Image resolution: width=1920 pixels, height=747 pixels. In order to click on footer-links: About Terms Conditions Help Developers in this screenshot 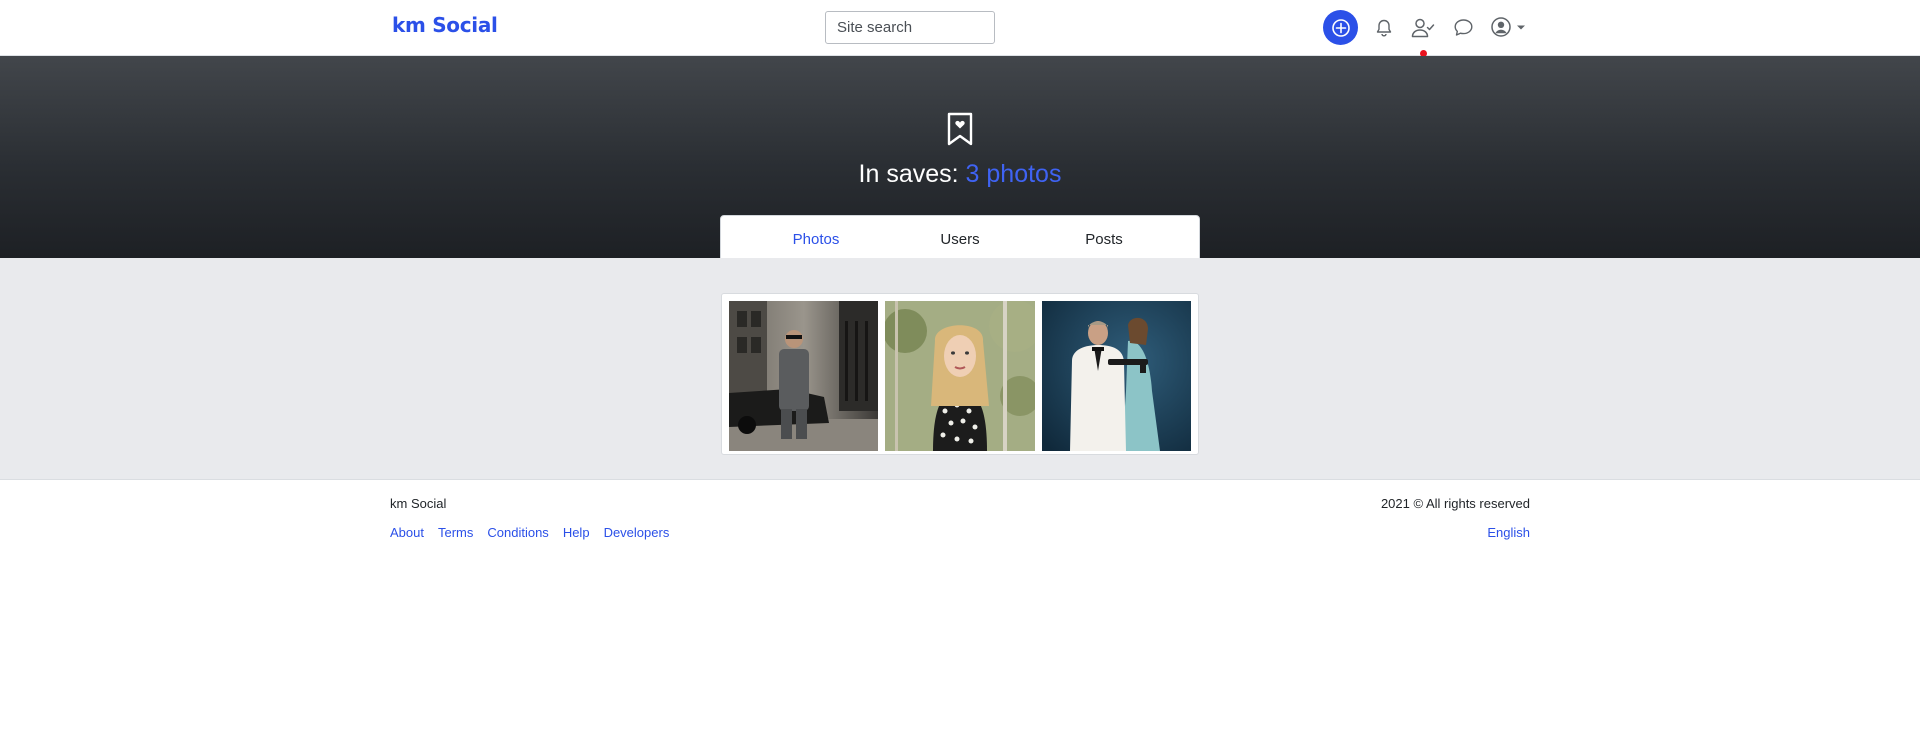, I will do `click(529, 532)`.